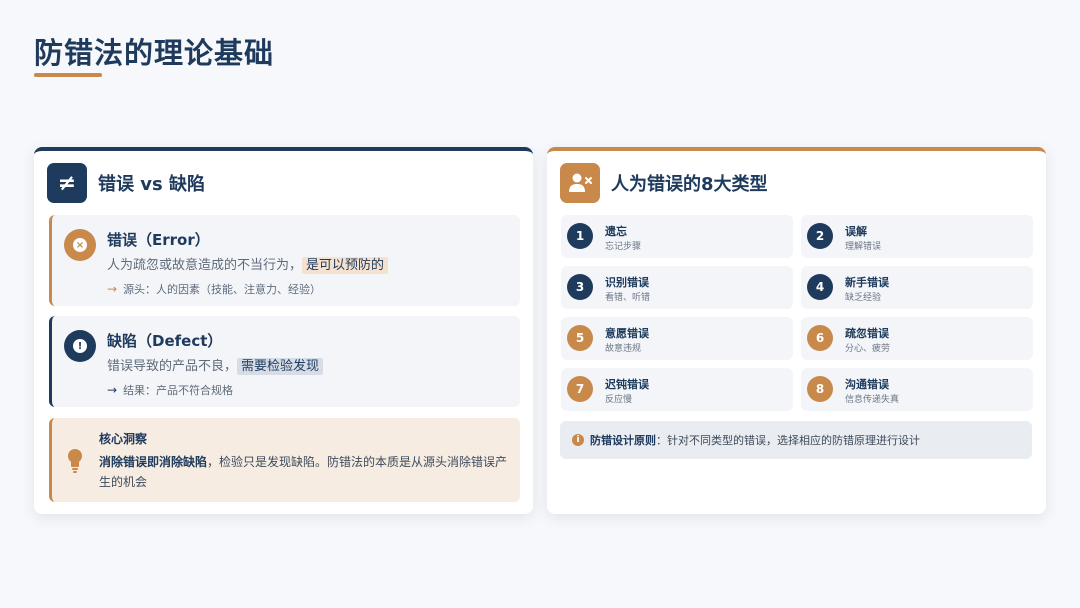  What do you see at coordinates (627, 333) in the screenshot?
I see `type-name: 意愿错误` at bounding box center [627, 333].